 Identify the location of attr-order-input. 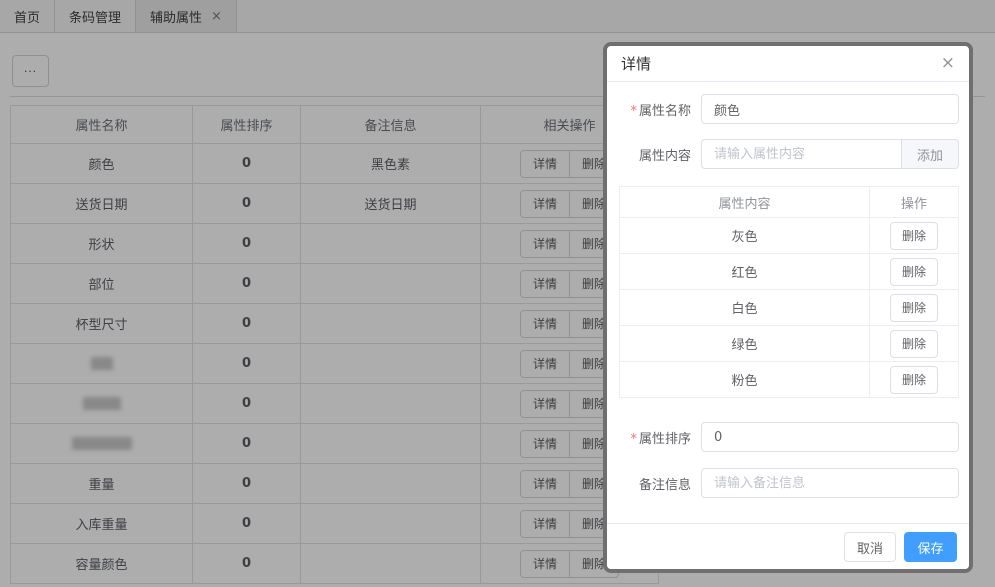
(830, 437).